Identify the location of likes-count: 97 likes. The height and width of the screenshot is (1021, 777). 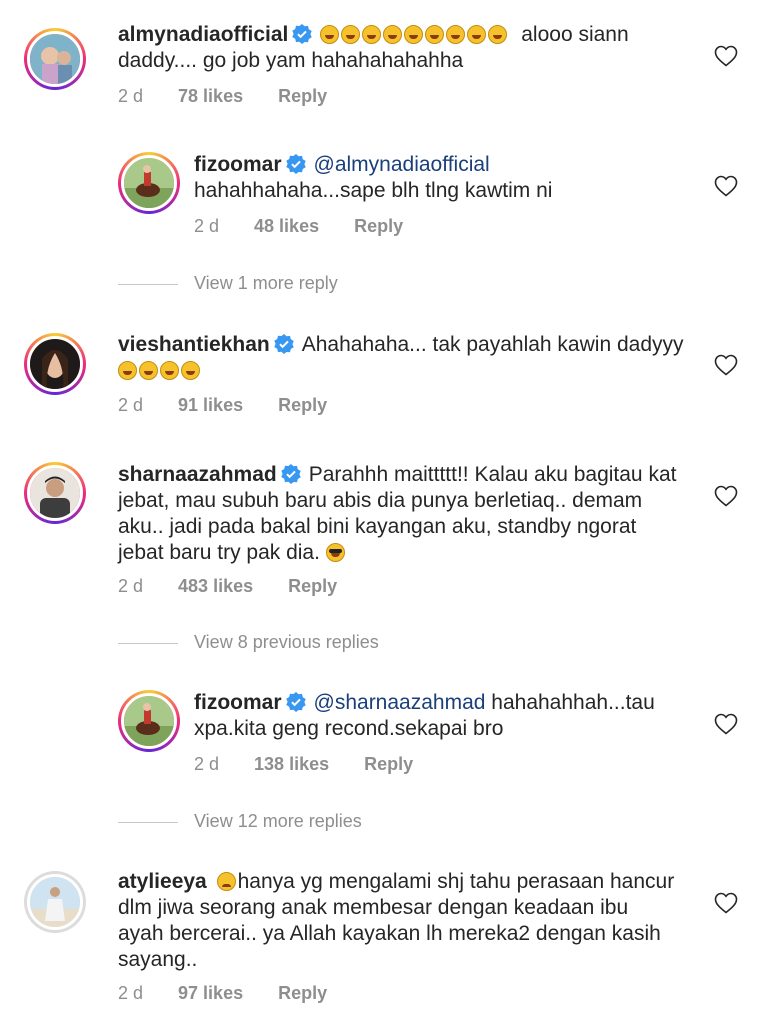
(210, 993).